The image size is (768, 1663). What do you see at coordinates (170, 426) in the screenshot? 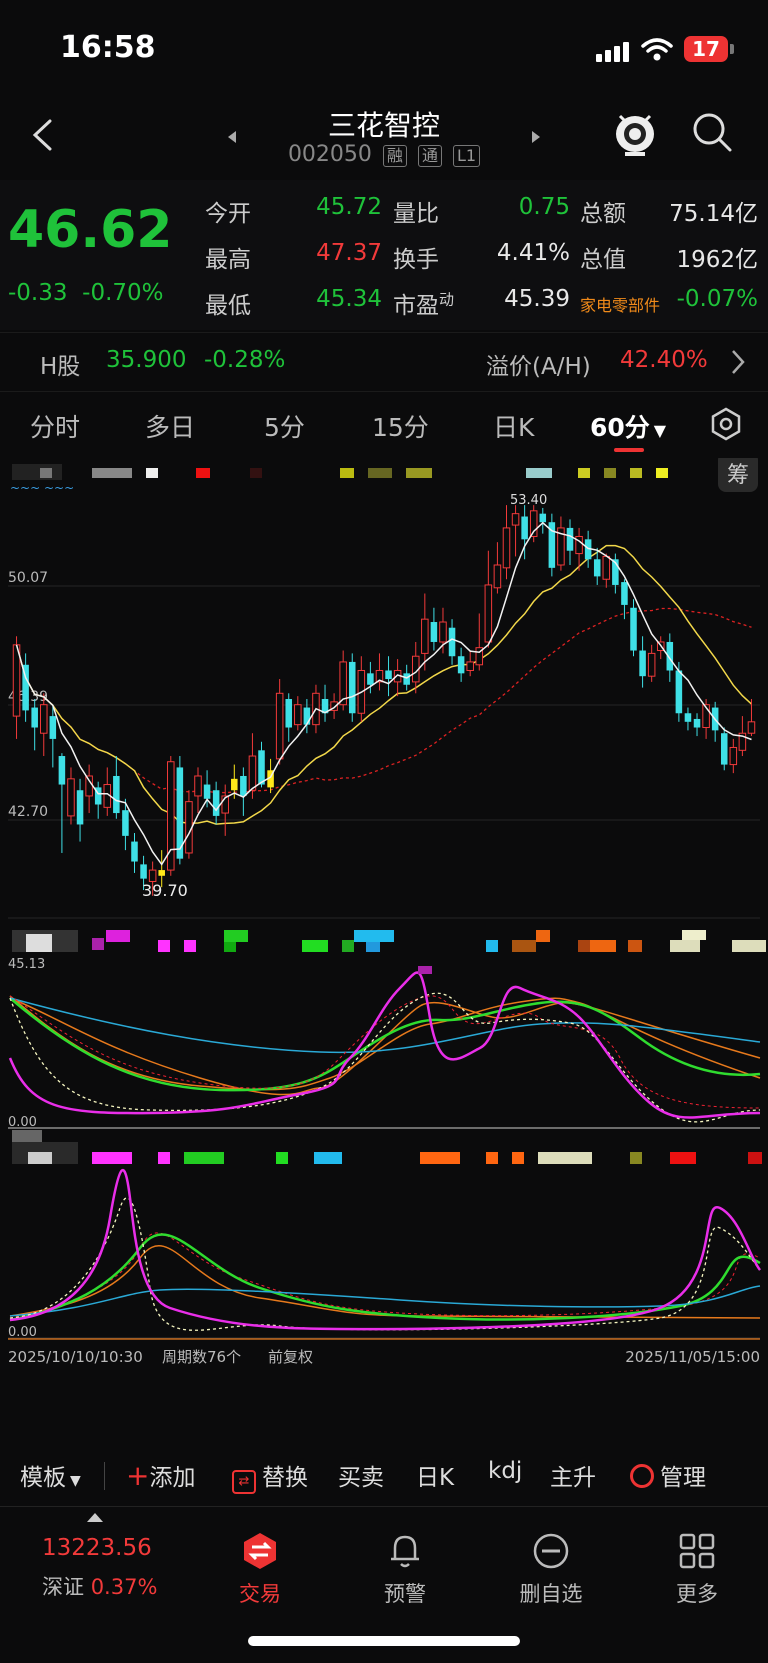
I see `tab-multi-day: 多日` at bounding box center [170, 426].